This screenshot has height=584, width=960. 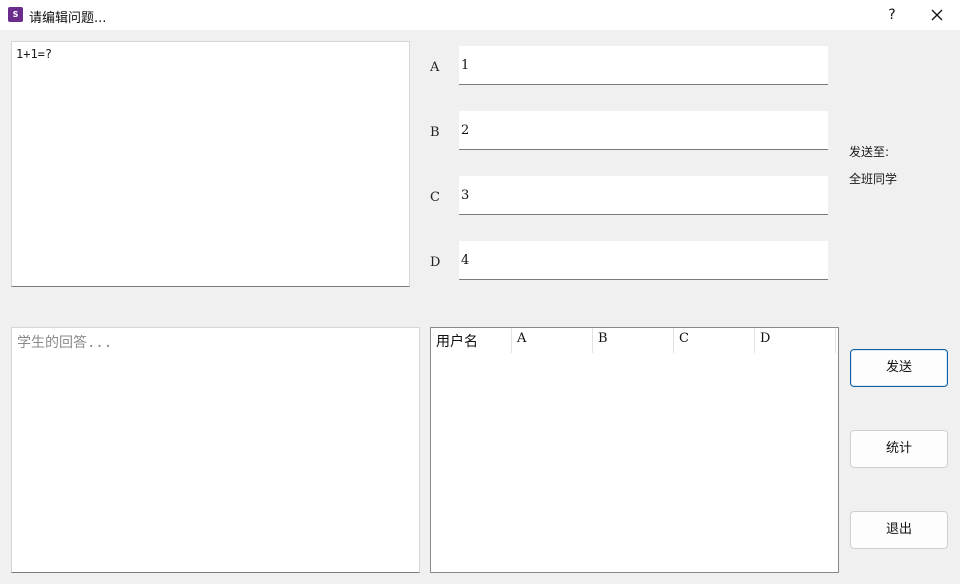 I want to click on table-header: 用户名 A B C D, so click(x=633, y=340).